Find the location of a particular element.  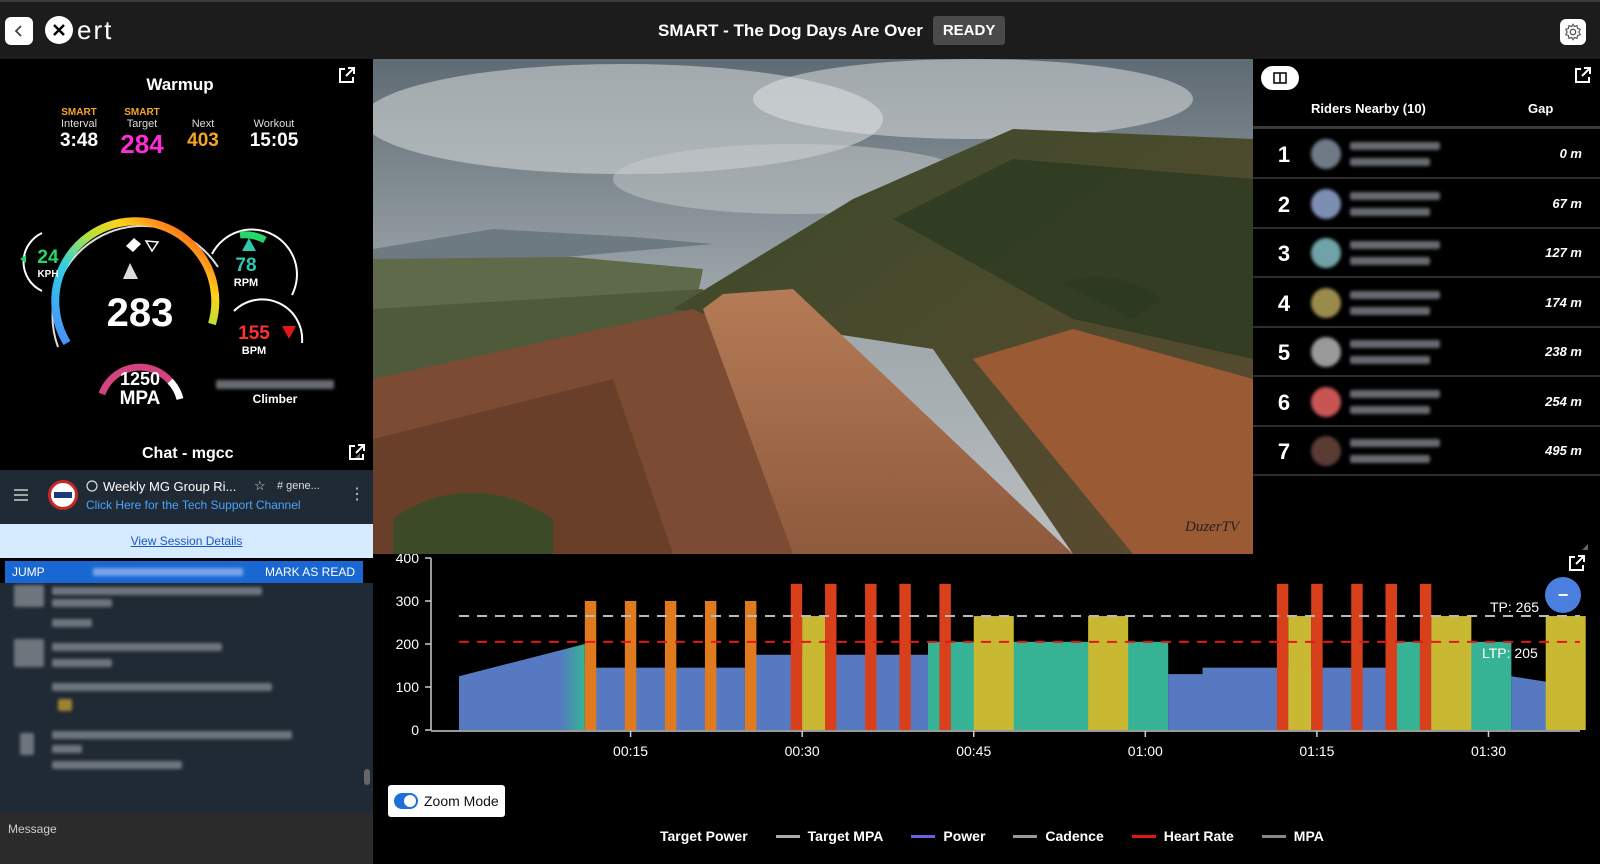

rider-gap: 67 m is located at coordinates (1567, 203).